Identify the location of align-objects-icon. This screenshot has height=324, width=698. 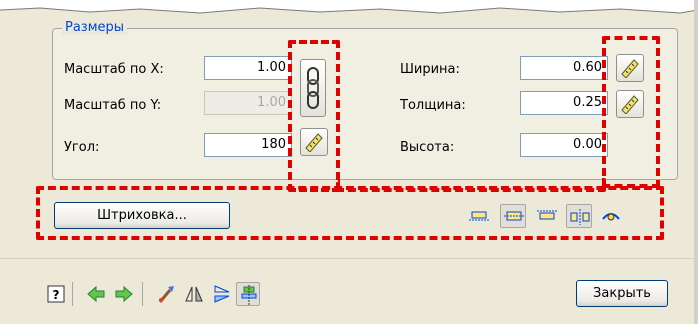
(249, 295).